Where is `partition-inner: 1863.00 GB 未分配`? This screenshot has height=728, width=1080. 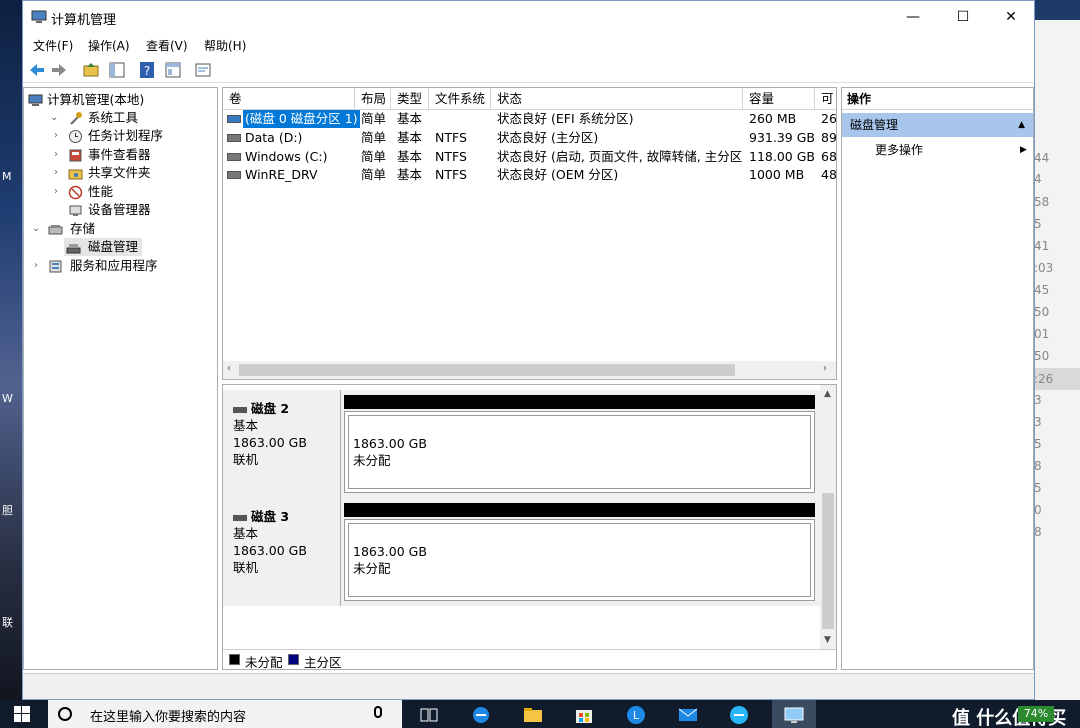
partition-inner: 1863.00 GB 未分配 is located at coordinates (579, 560).